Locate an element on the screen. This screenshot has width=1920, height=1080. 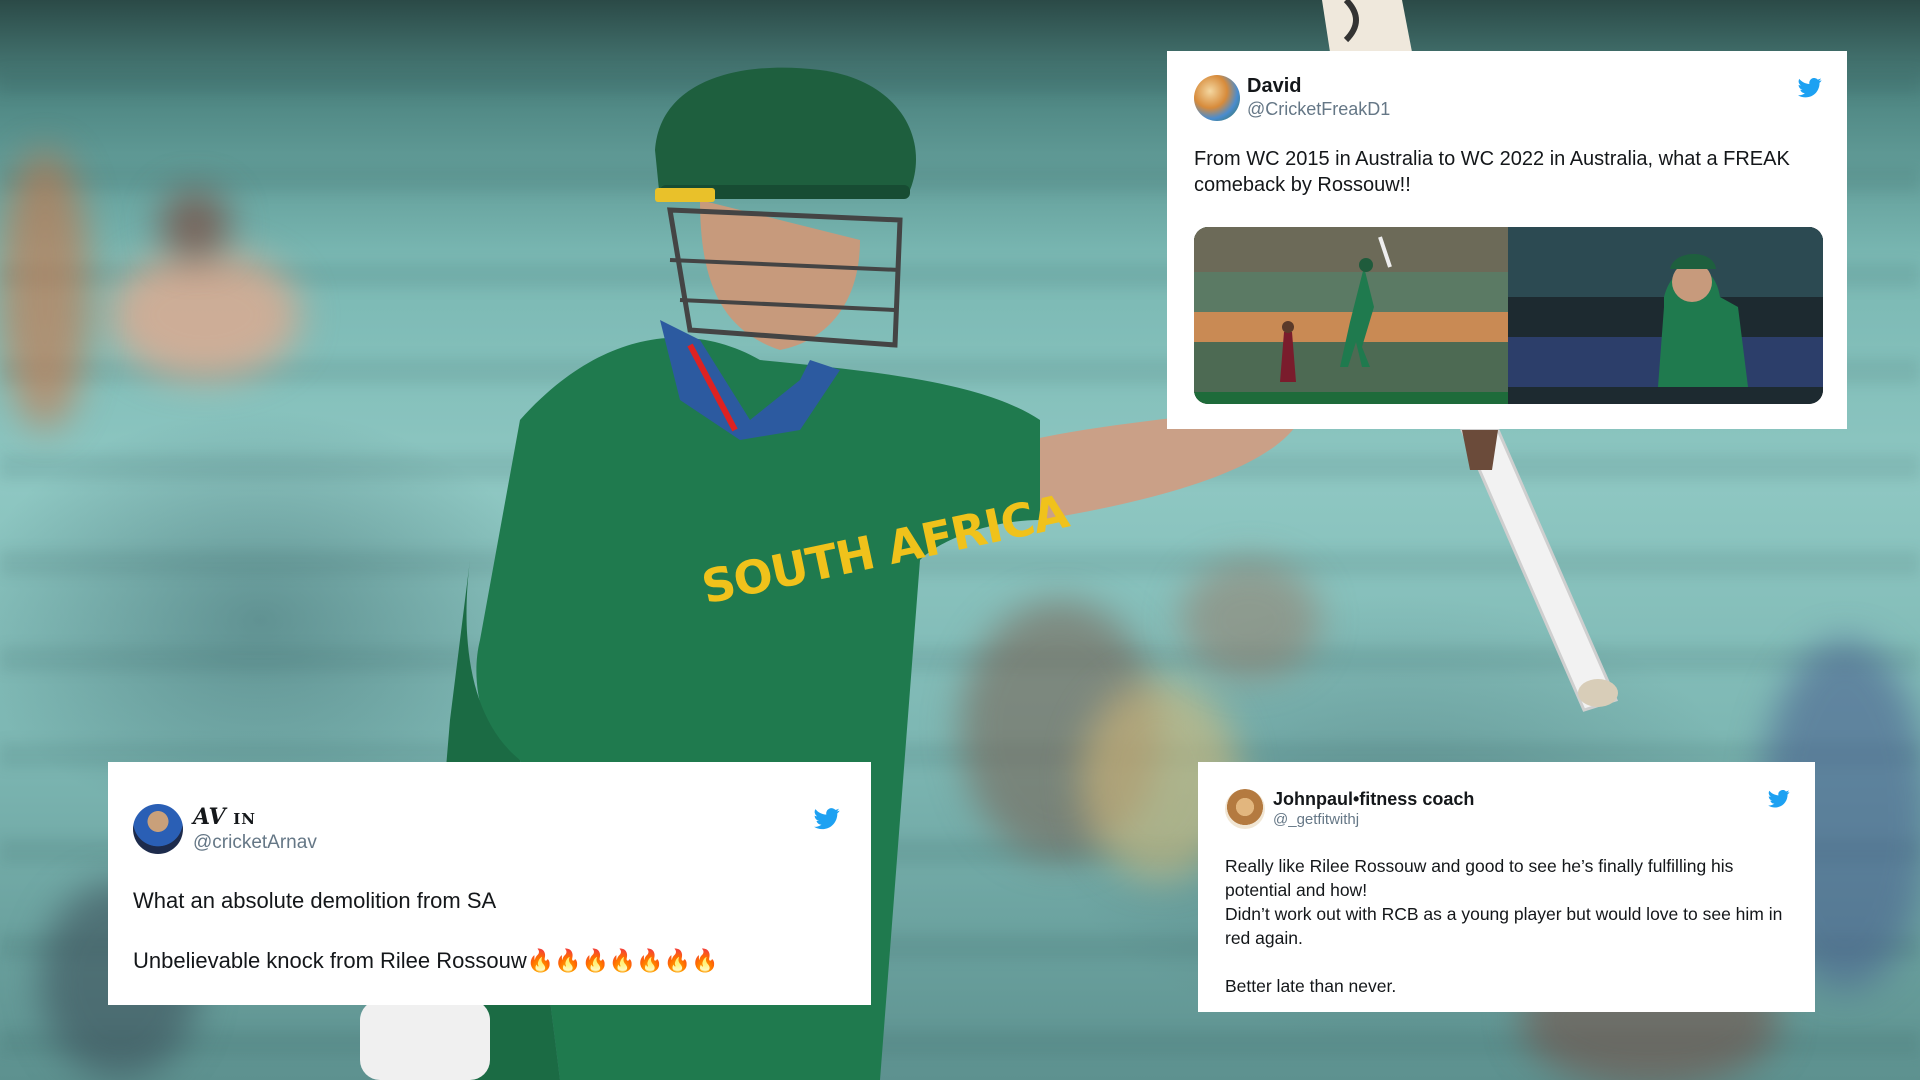
tweet-media is located at coordinates (1508, 315).